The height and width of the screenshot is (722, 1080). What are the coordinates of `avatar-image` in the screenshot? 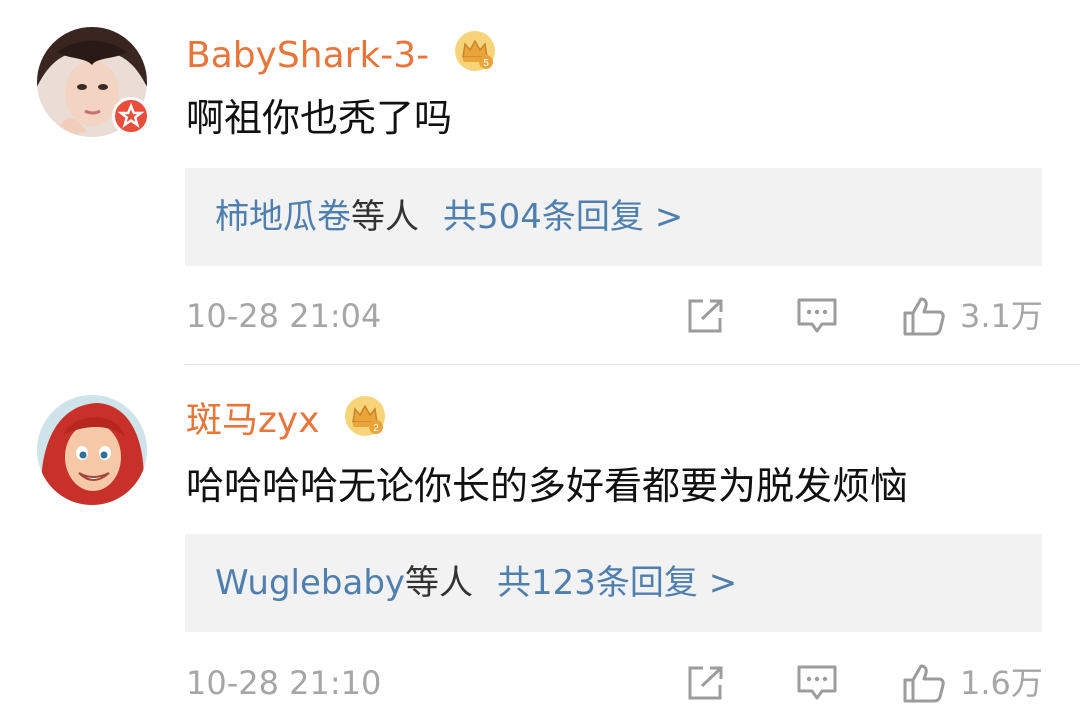 It's located at (92, 450).